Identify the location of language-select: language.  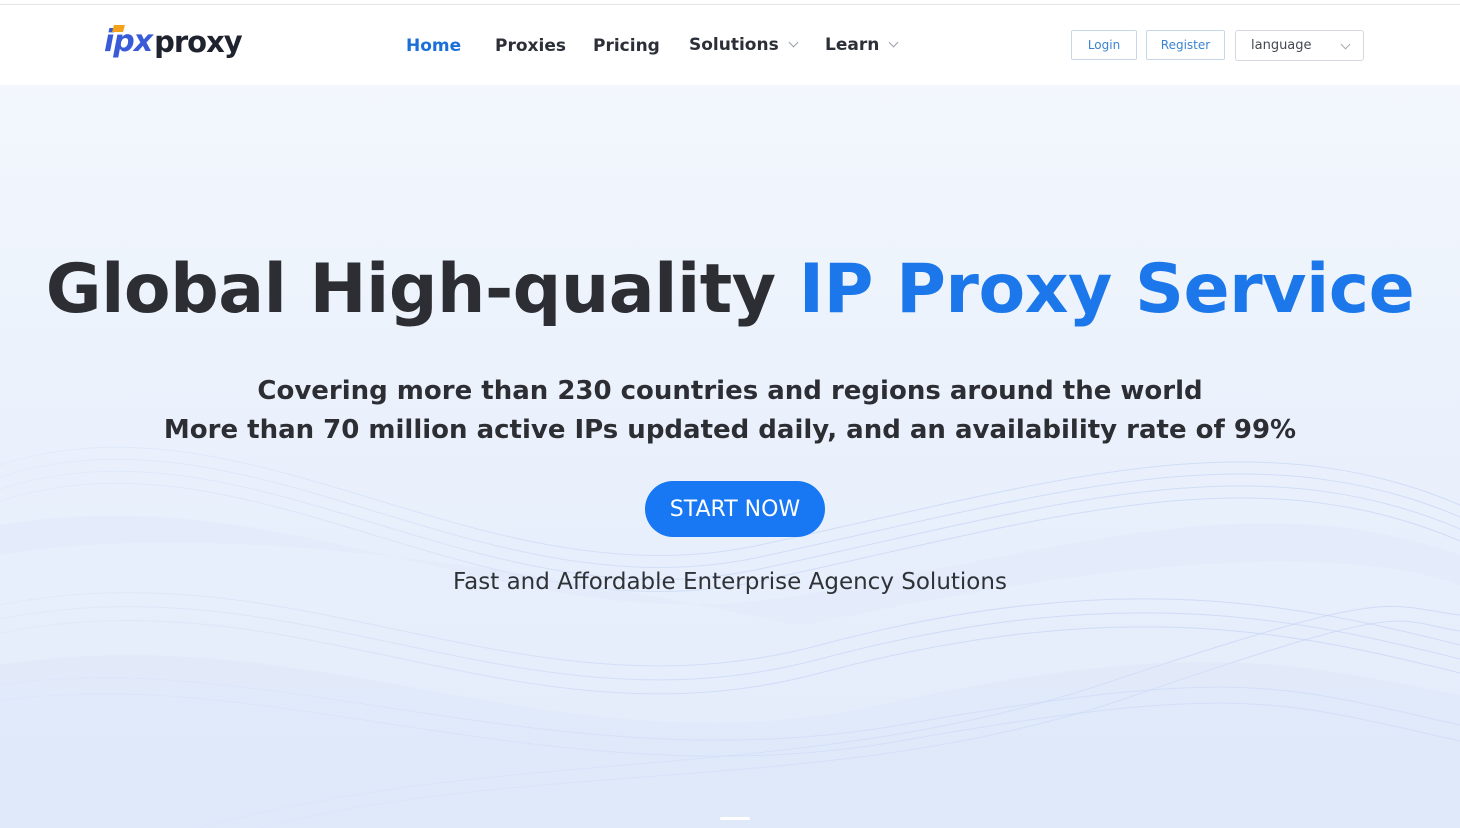
(1299, 45).